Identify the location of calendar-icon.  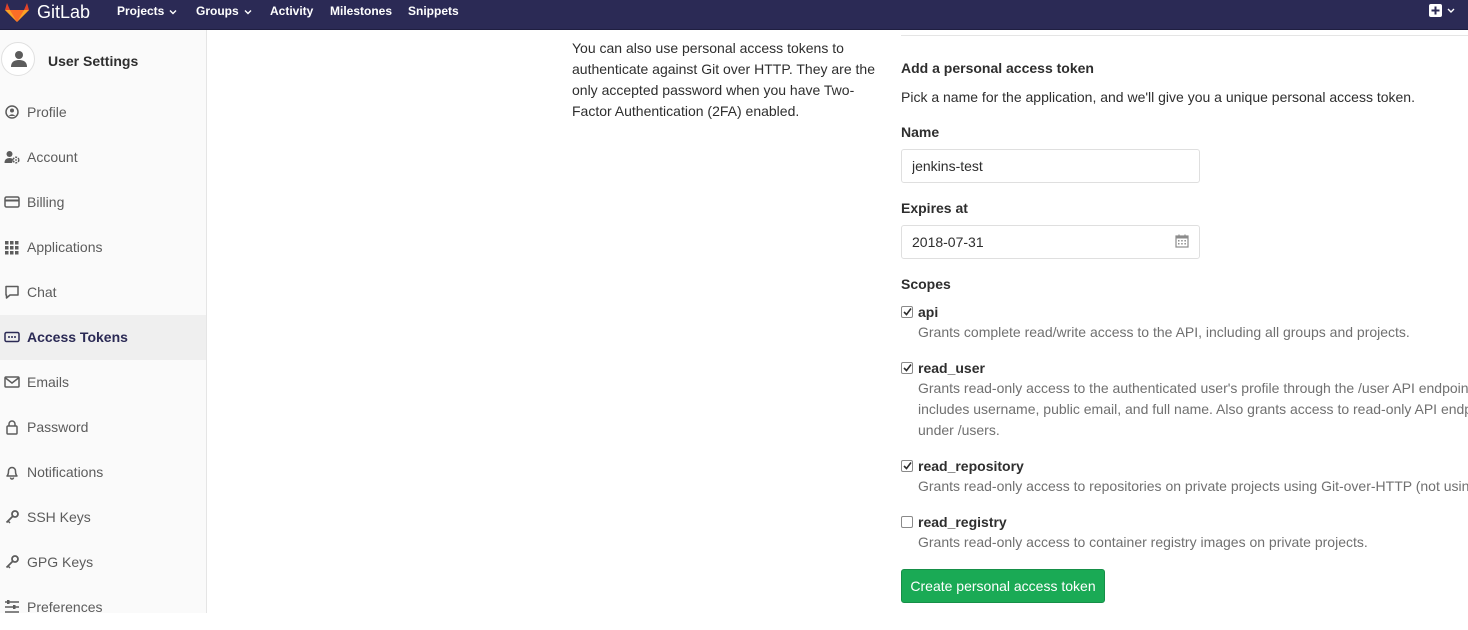
(1182, 241).